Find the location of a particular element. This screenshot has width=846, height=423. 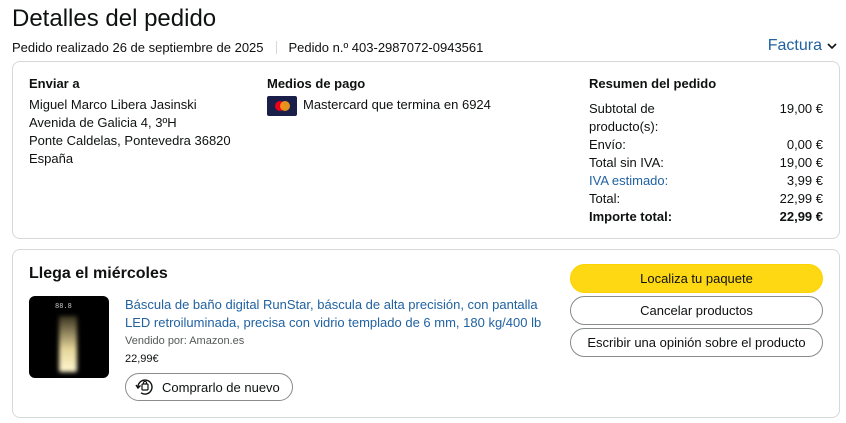

subtotal-label: Subtotal de producto(s): is located at coordinates (624, 117).